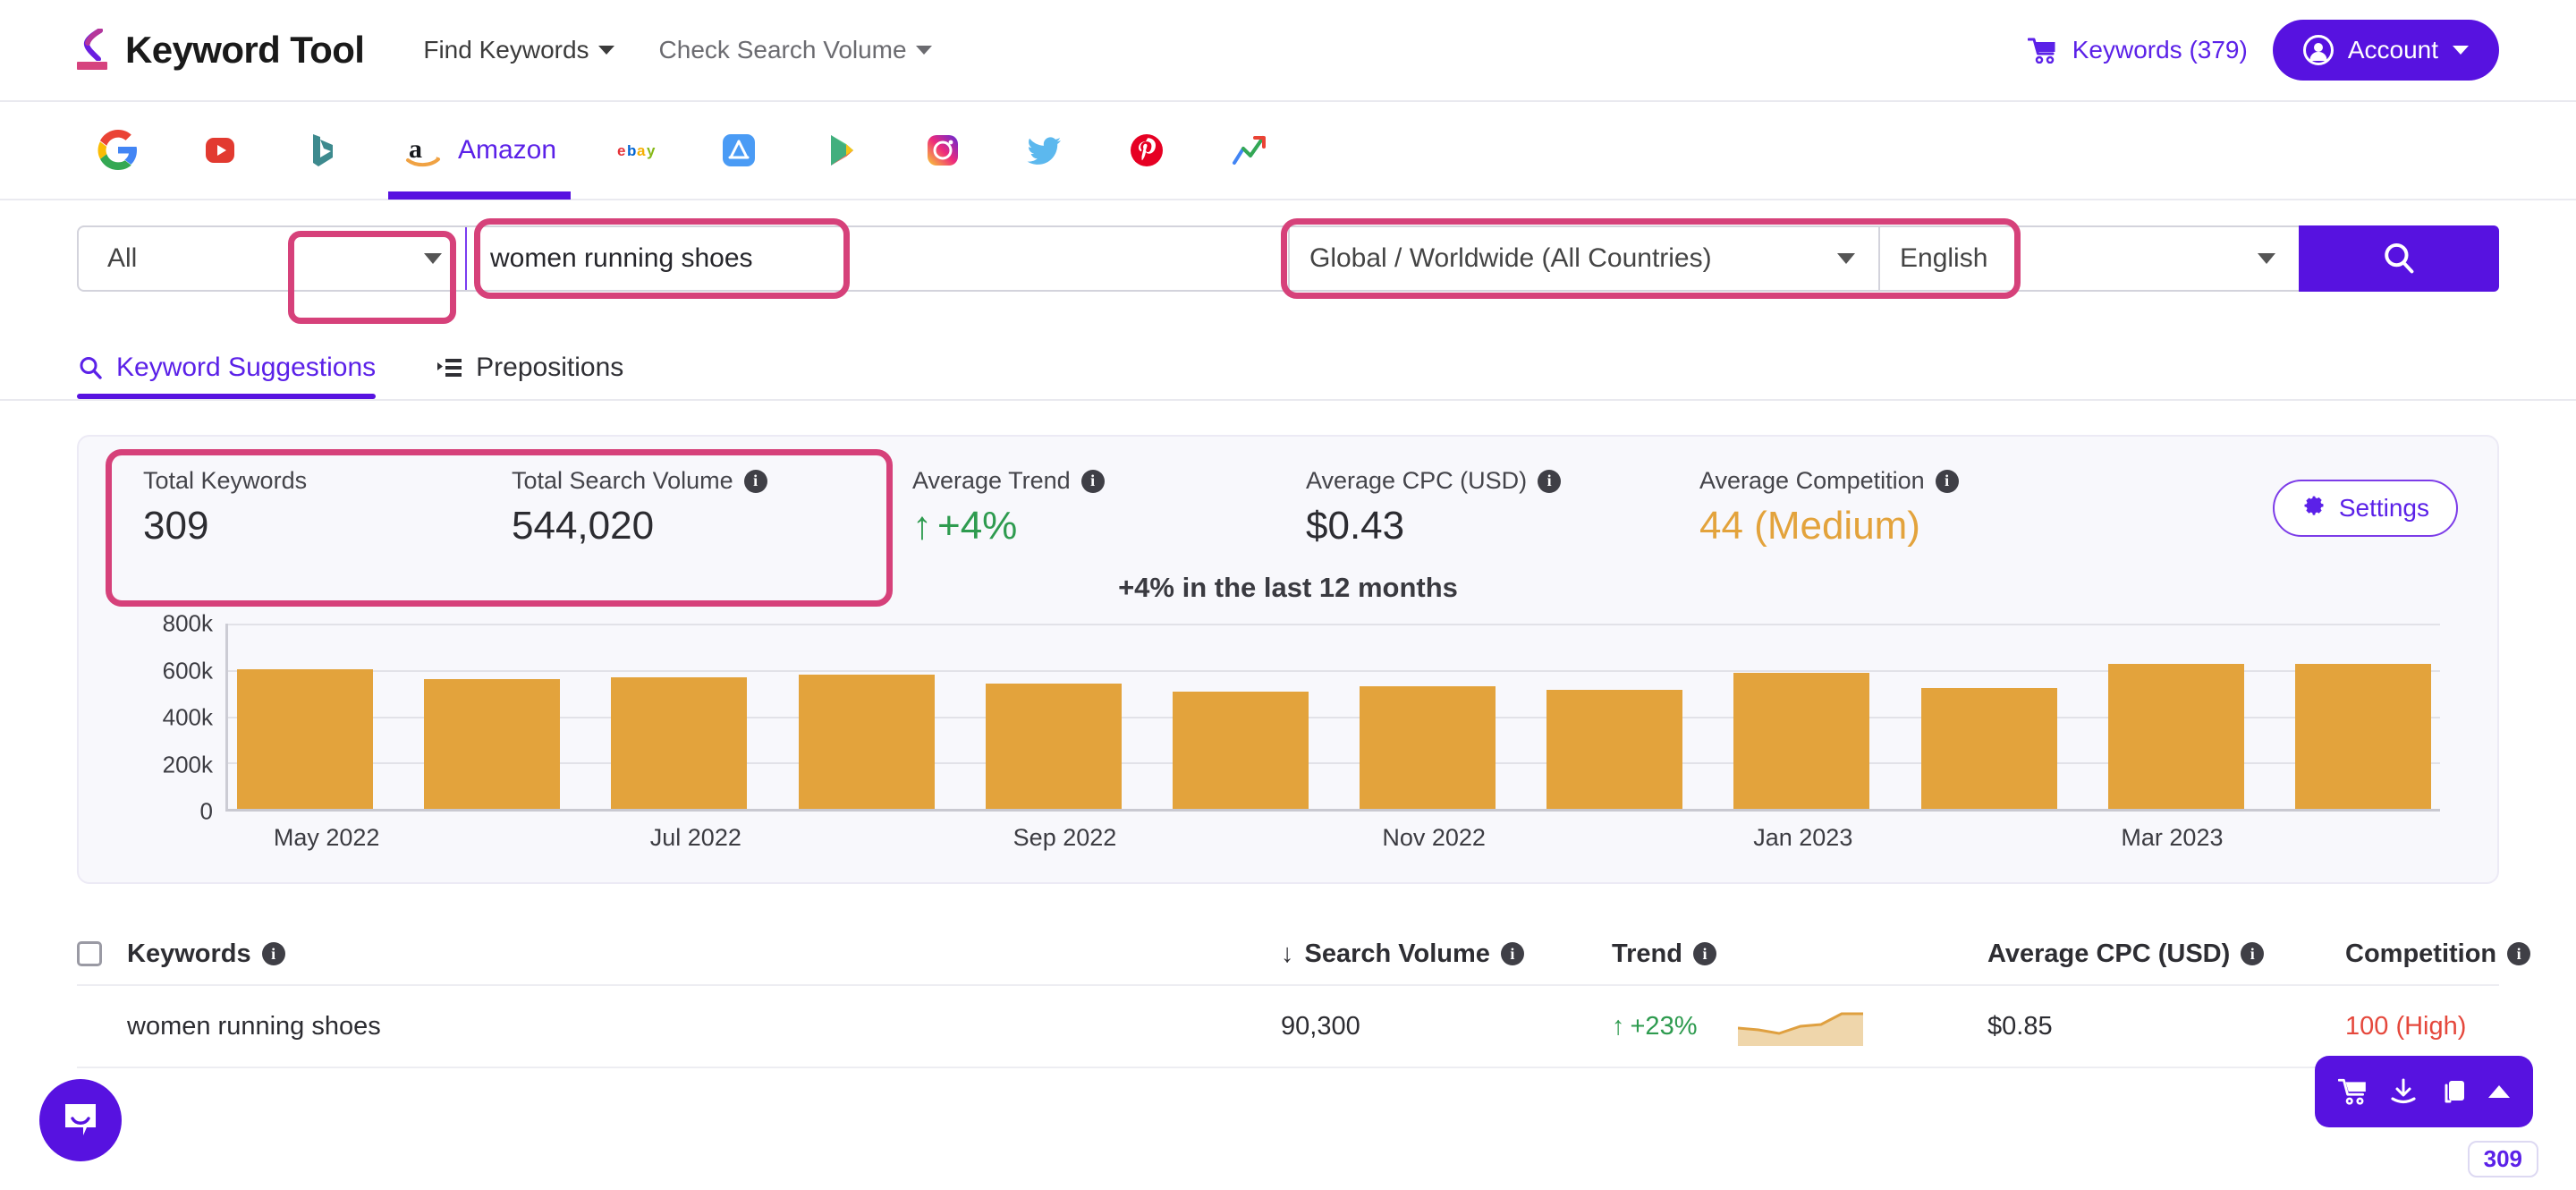  What do you see at coordinates (2403, 1091) in the screenshot?
I see `download-icon` at bounding box center [2403, 1091].